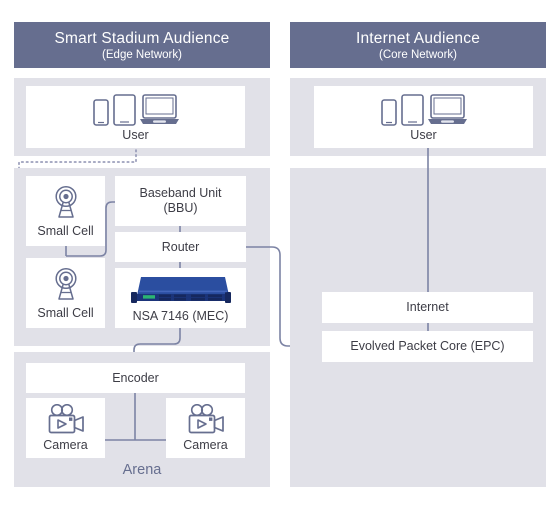 The height and width of the screenshot is (507, 560). I want to click on edge-camera-right-node: Camera, so click(205, 428).